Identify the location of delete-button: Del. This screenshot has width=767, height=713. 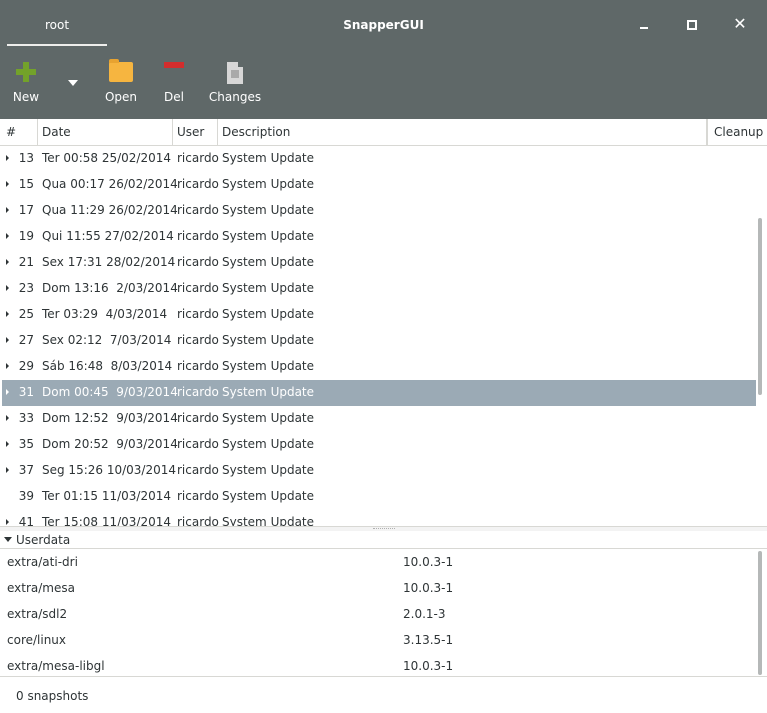
(174, 85).